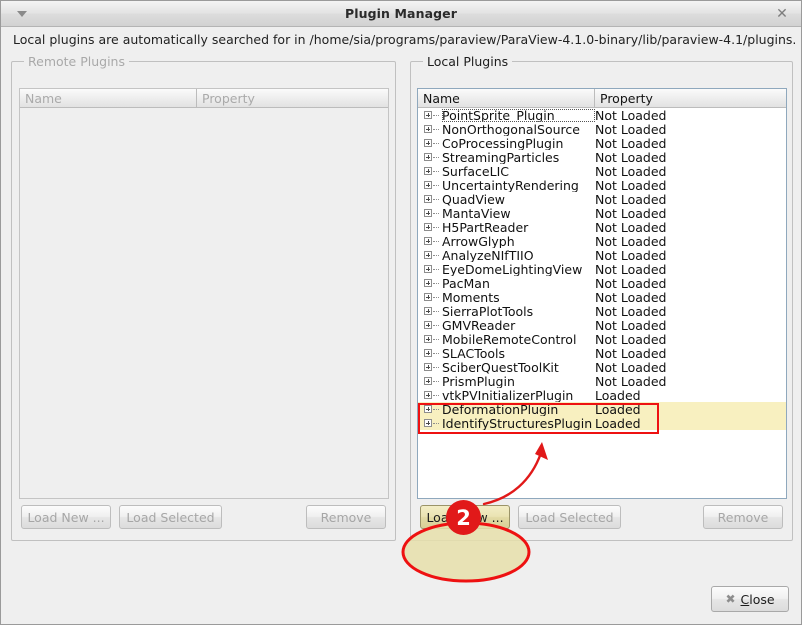 This screenshot has width=802, height=626. I want to click on close-x-icon: ✖, so click(730, 599).